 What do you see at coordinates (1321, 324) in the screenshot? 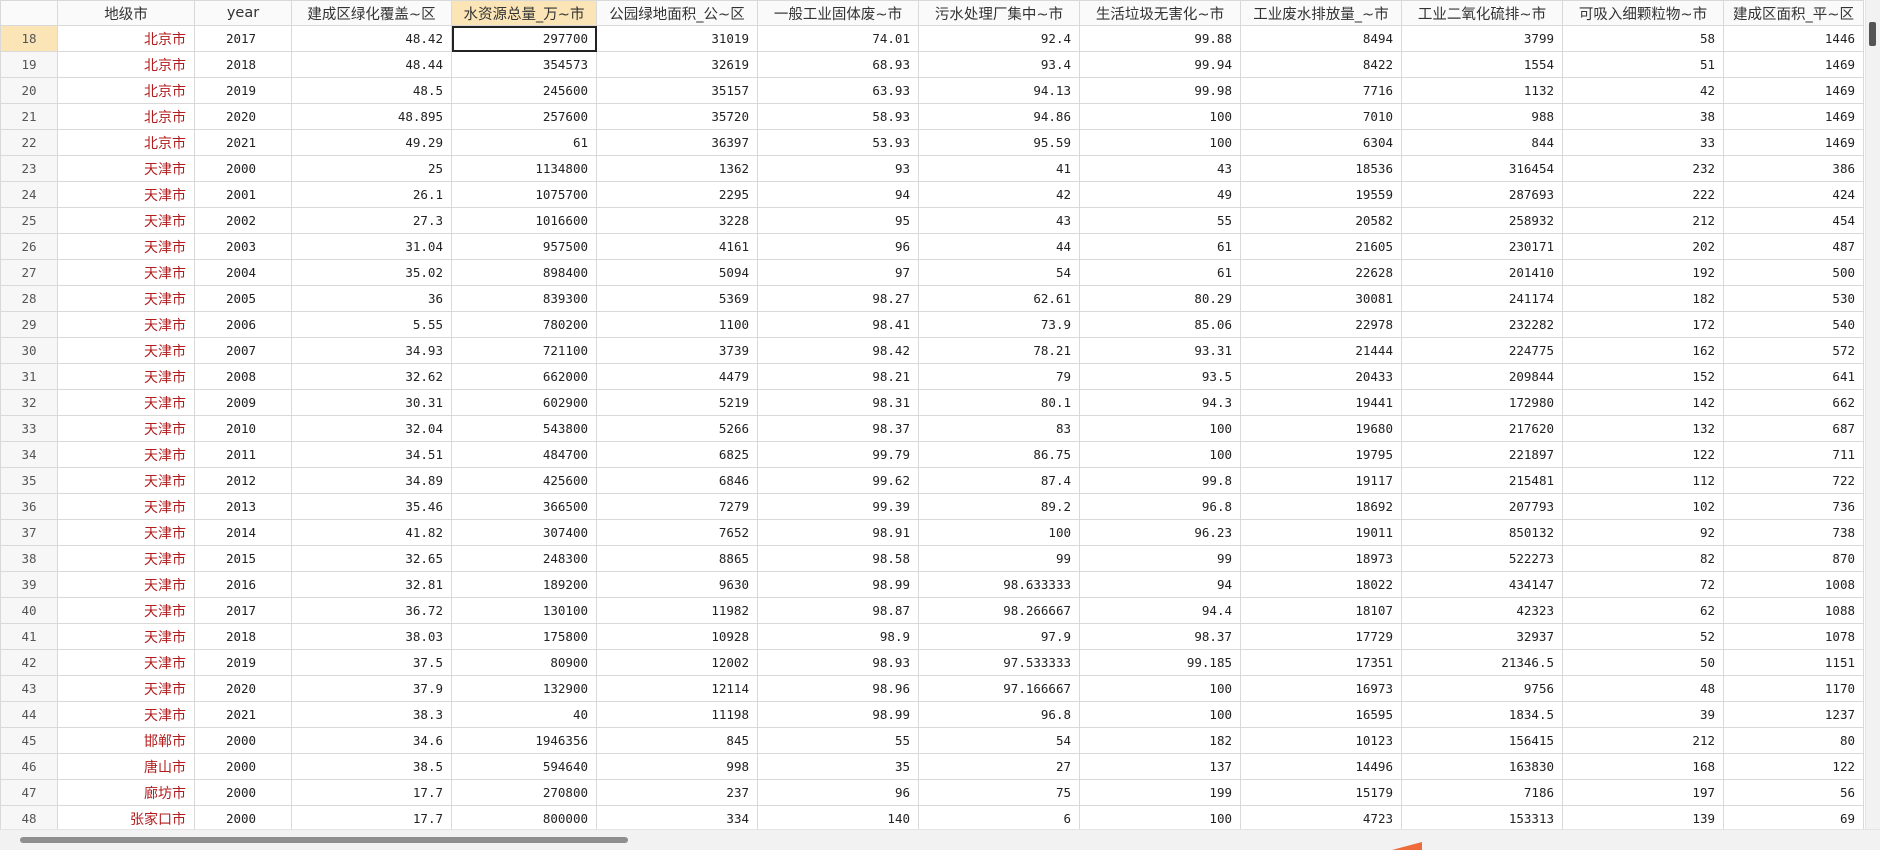
I see `data-cell: 22978` at bounding box center [1321, 324].